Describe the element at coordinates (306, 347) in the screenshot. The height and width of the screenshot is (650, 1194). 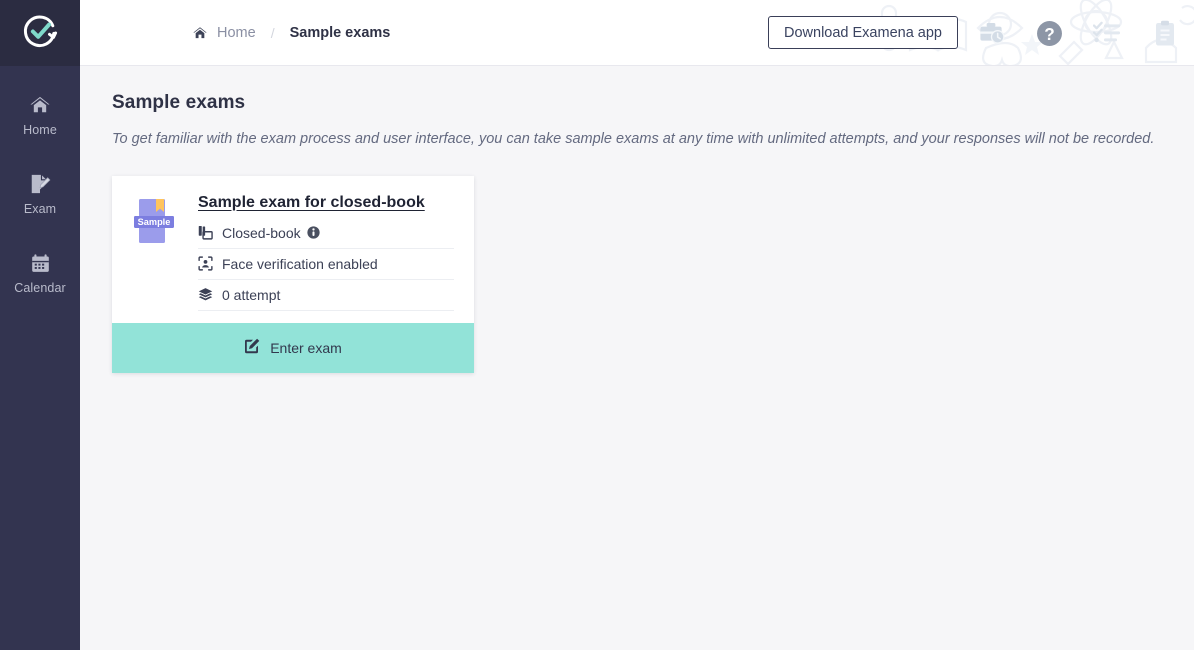
I see `enter-exam-label: Enter exam` at that location.